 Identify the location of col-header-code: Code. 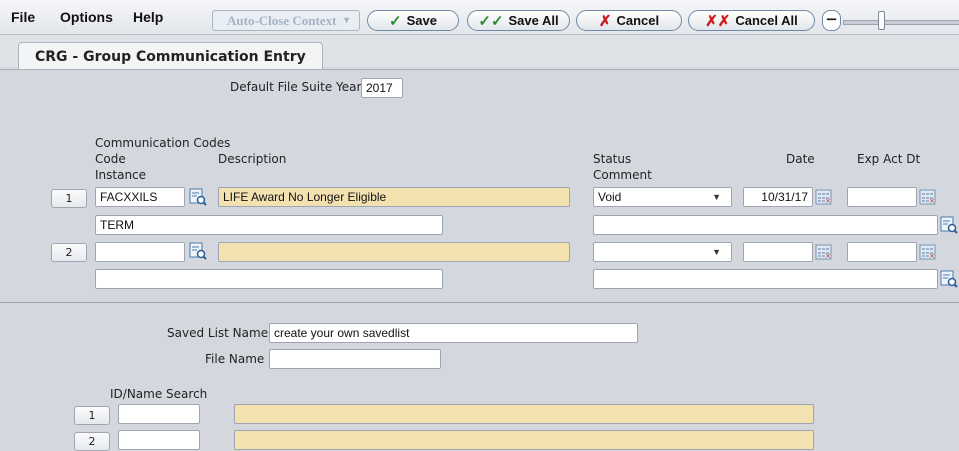
(110, 159).